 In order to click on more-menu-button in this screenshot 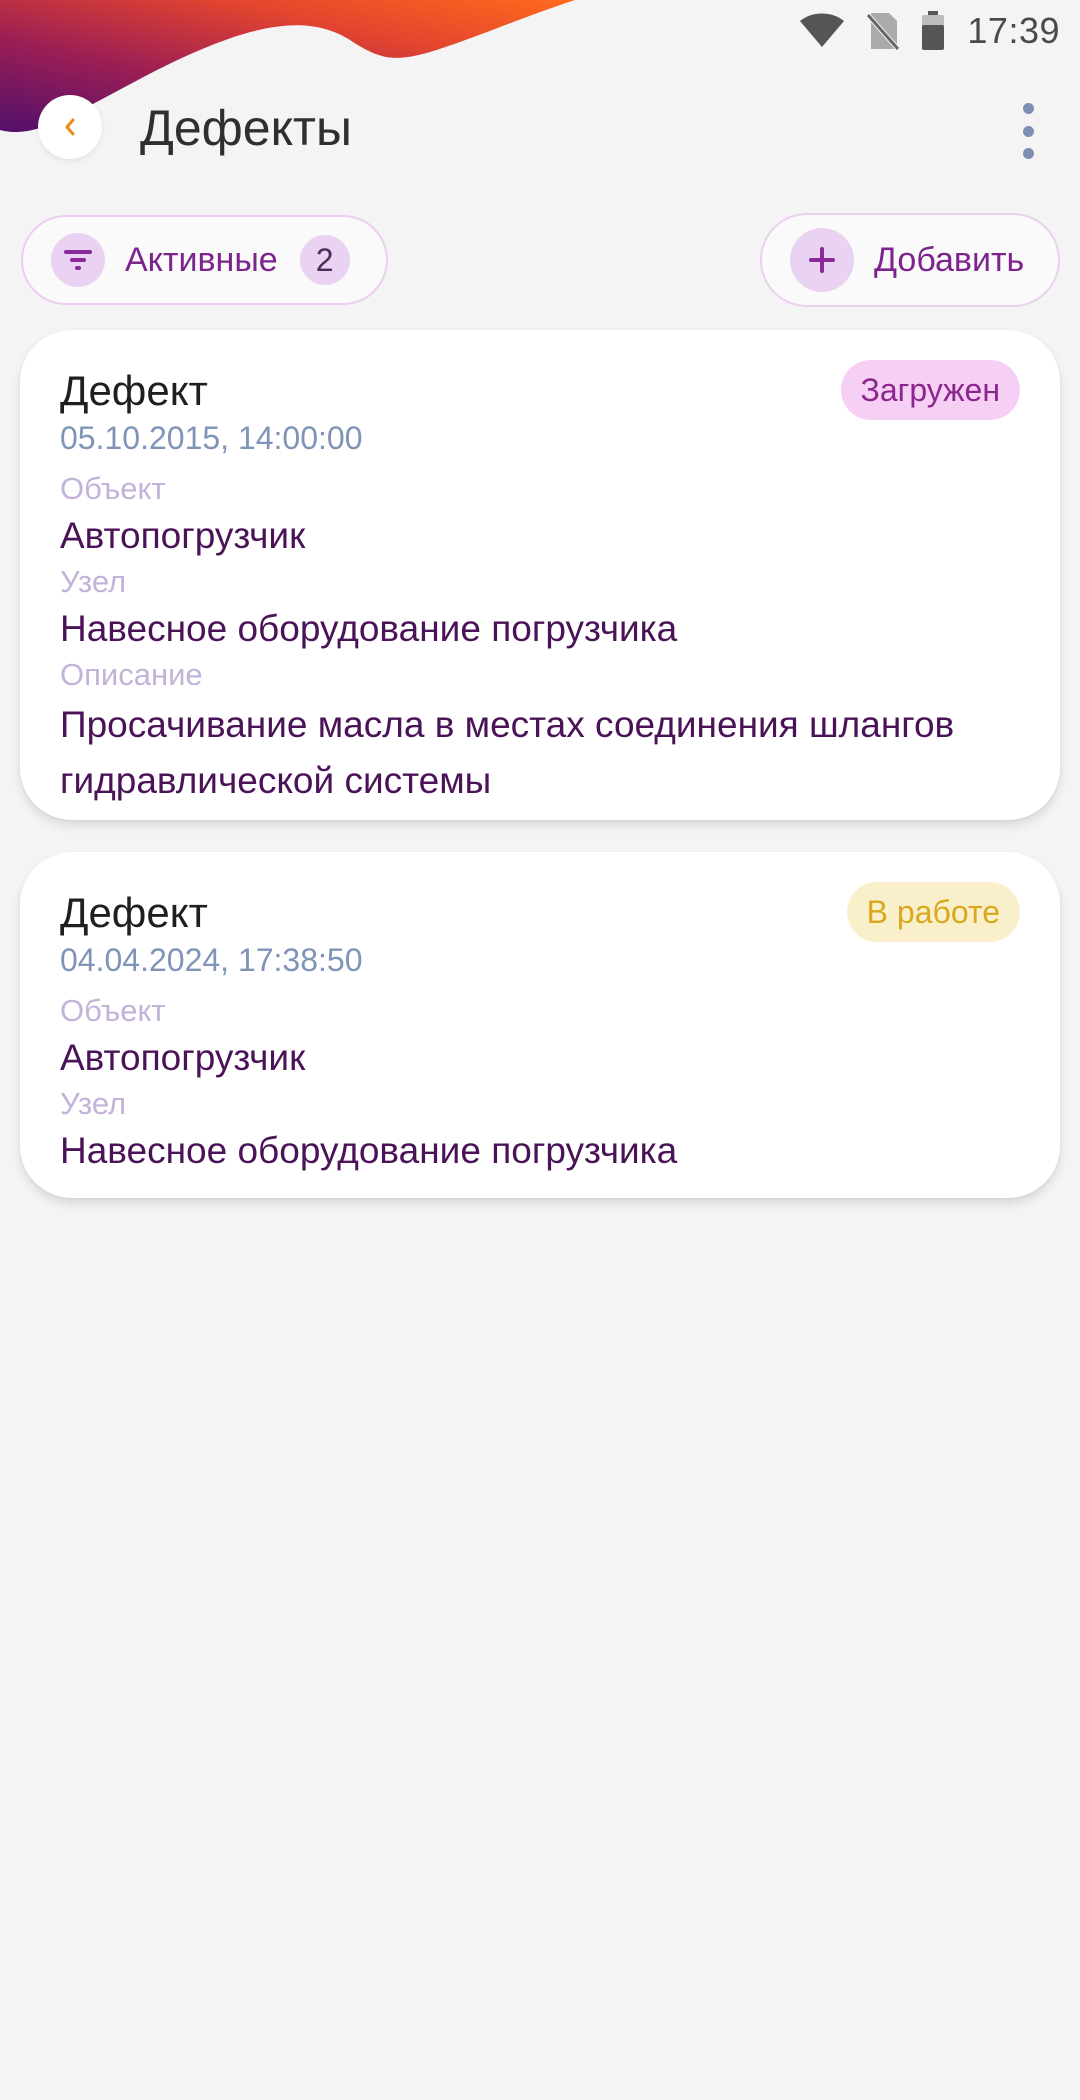, I will do `click(1028, 131)`.